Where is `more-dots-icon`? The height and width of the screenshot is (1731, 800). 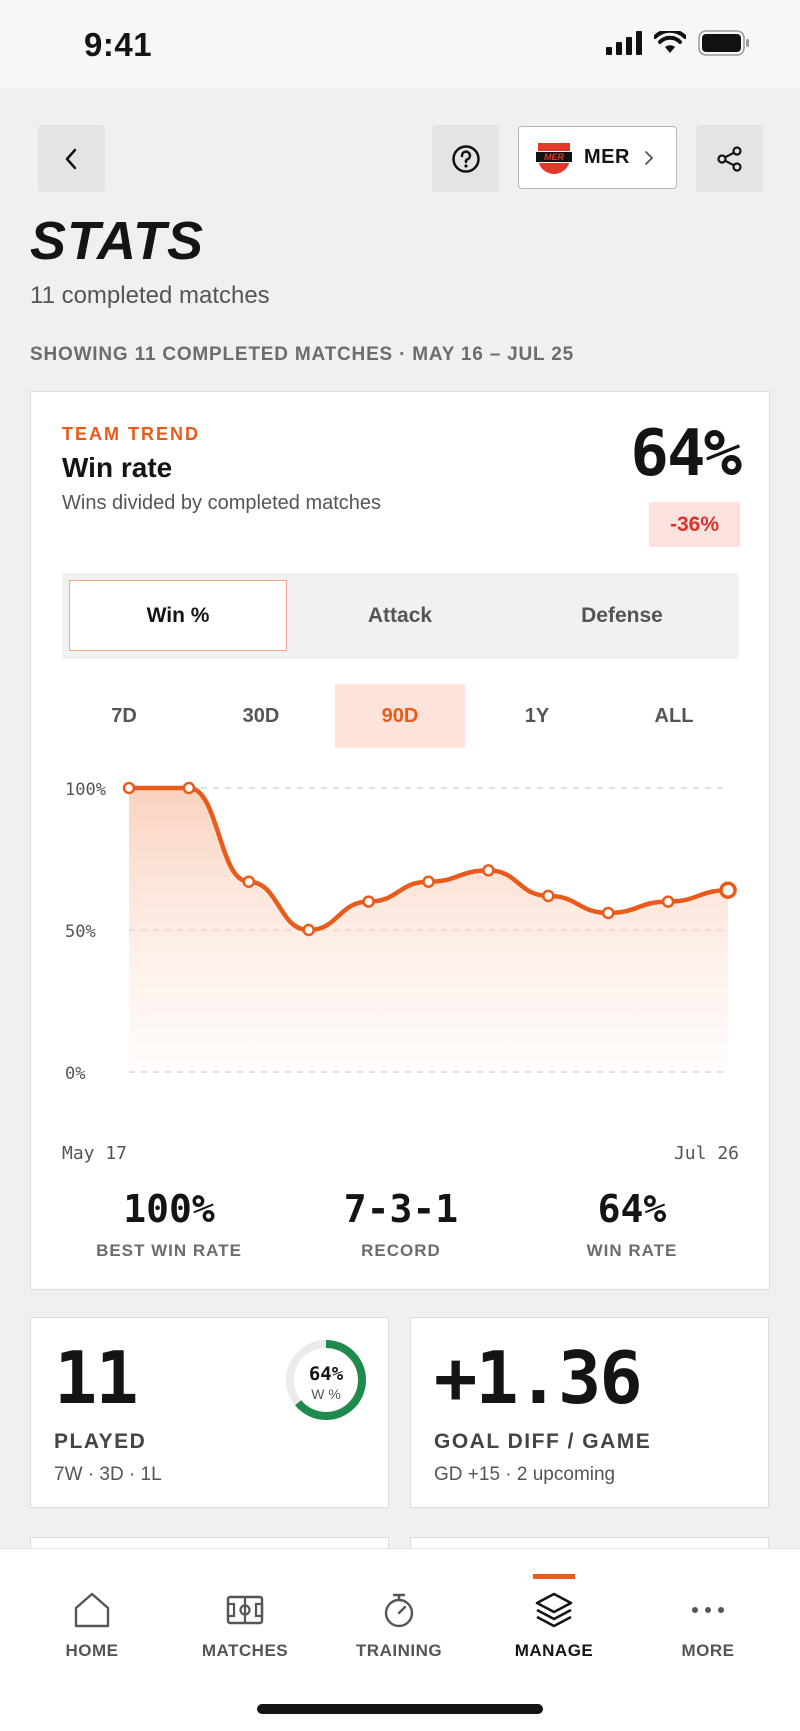 more-dots-icon is located at coordinates (708, 1610).